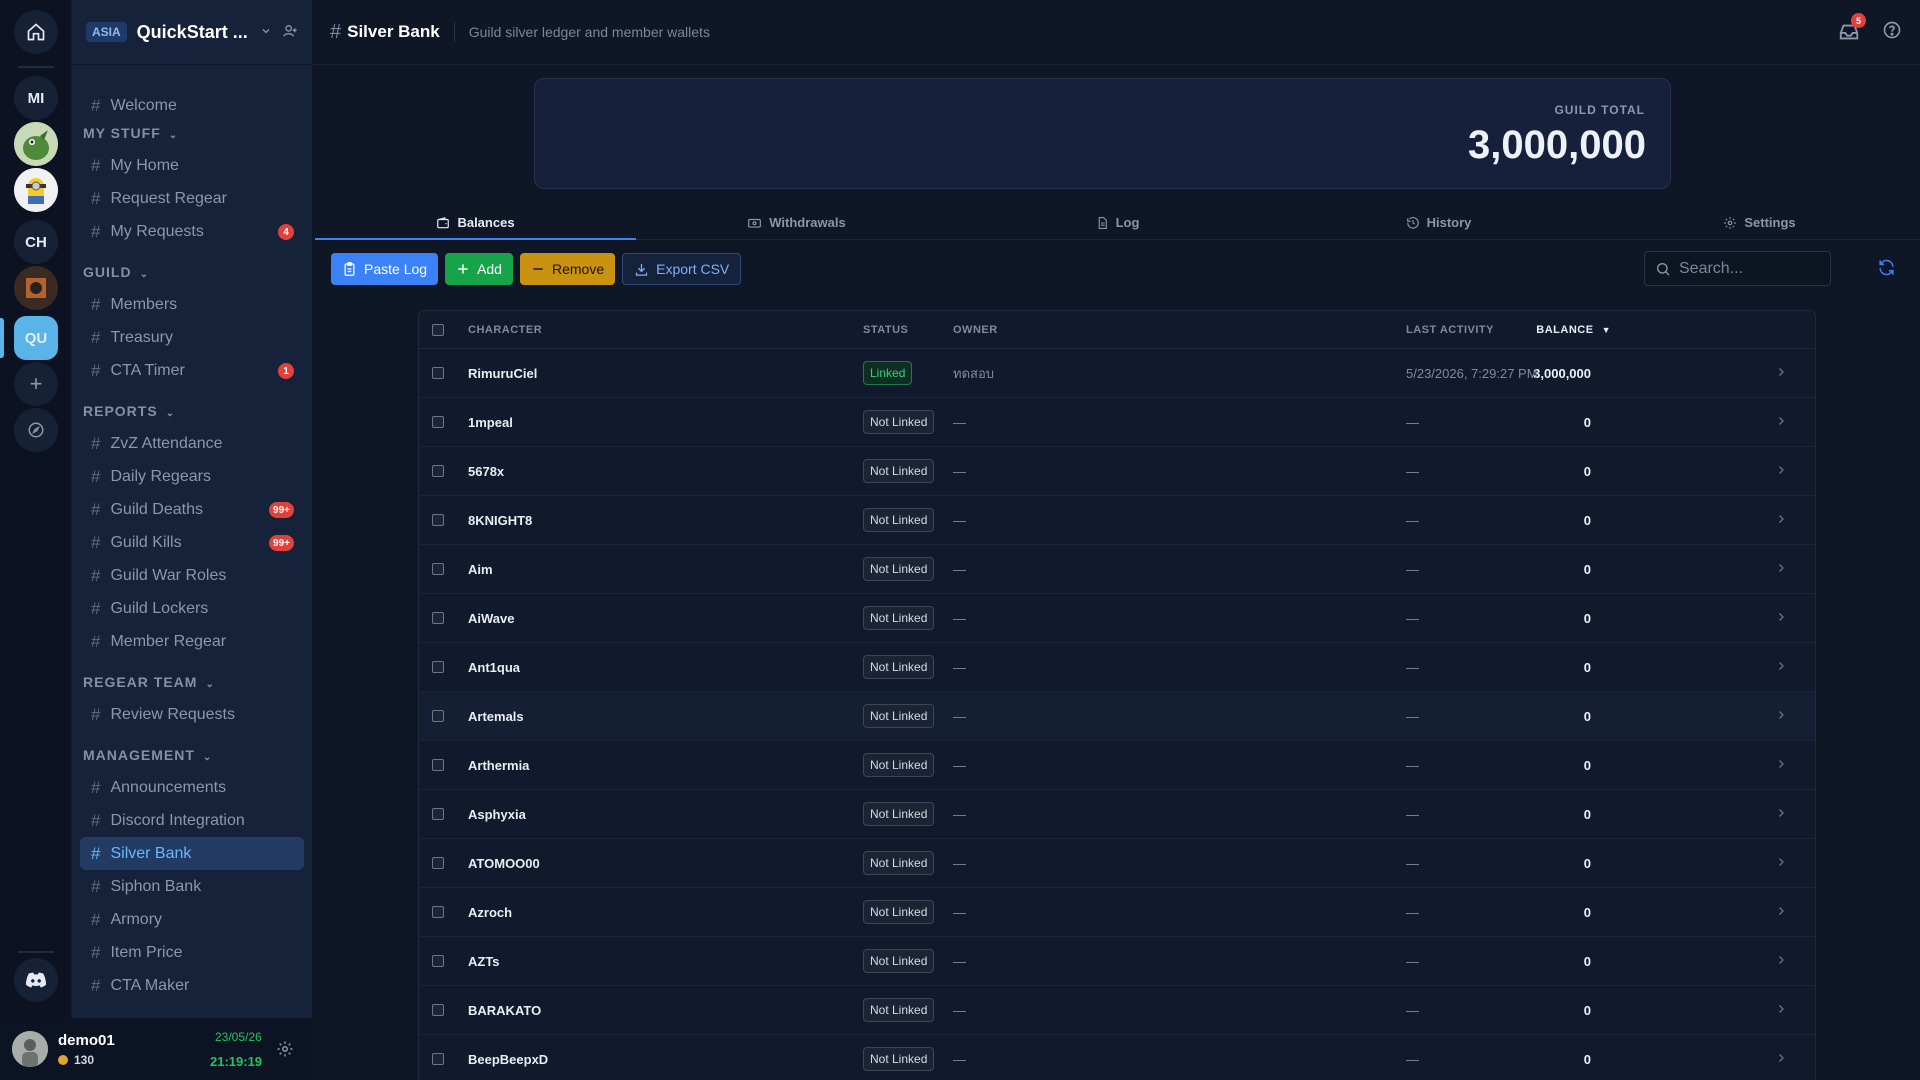  I want to click on column-last-activity: LAST ACTIVITY, so click(1450, 330).